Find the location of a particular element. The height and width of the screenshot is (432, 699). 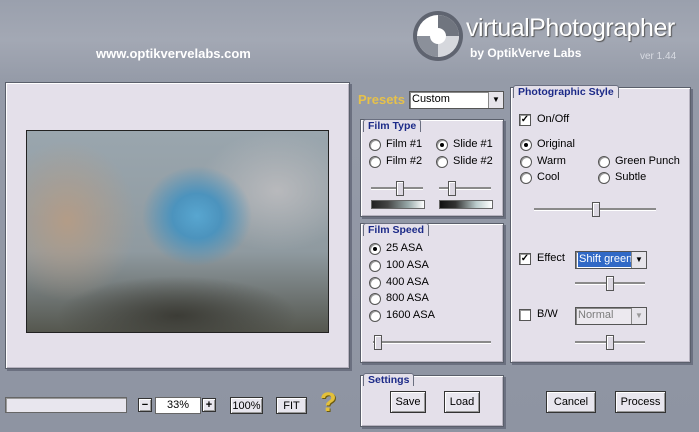

asa100-label: 100 ASA is located at coordinates (407, 265).